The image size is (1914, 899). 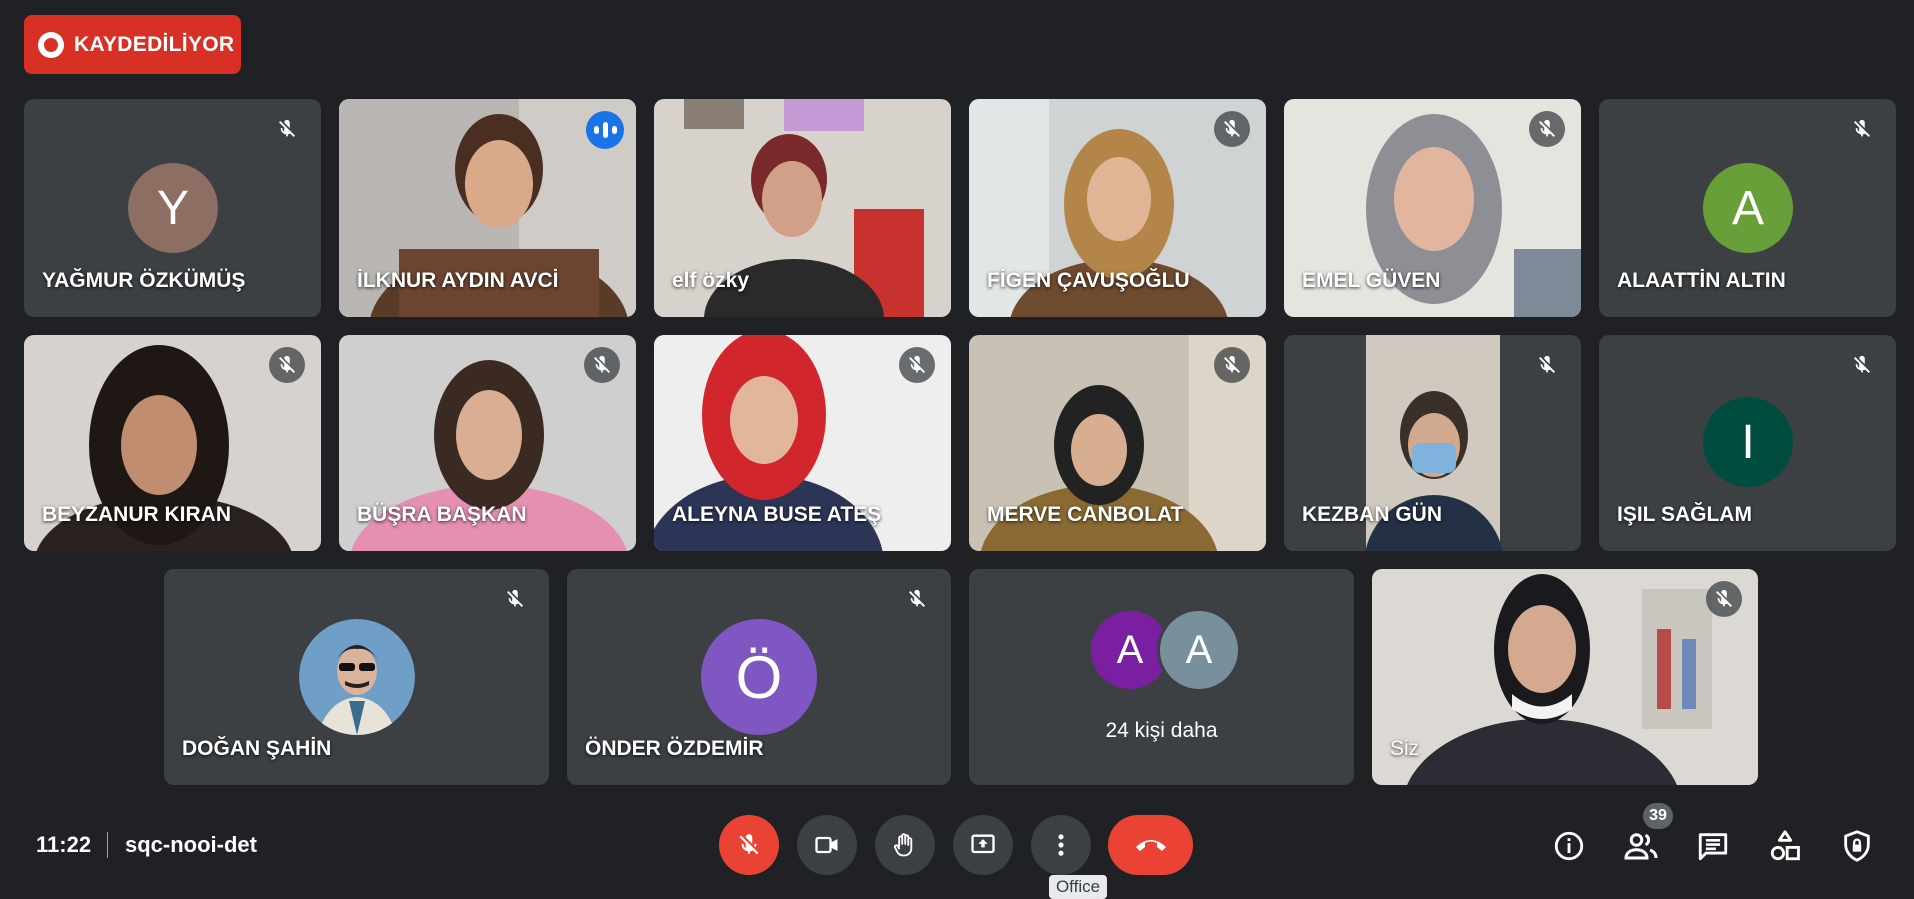 What do you see at coordinates (674, 748) in the screenshot?
I see `participant-name: ÖNDER ÖZDEMİR` at bounding box center [674, 748].